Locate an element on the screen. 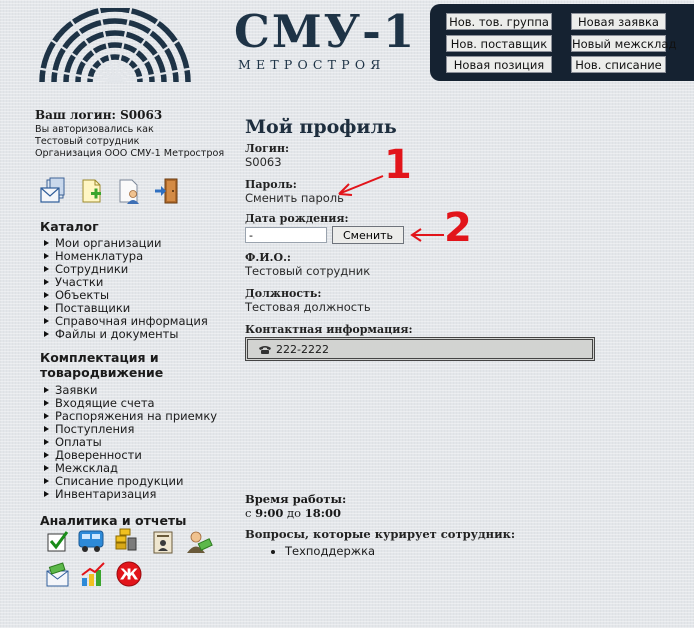 This screenshot has height=628, width=694. phone-number: 222-2222 is located at coordinates (302, 349).